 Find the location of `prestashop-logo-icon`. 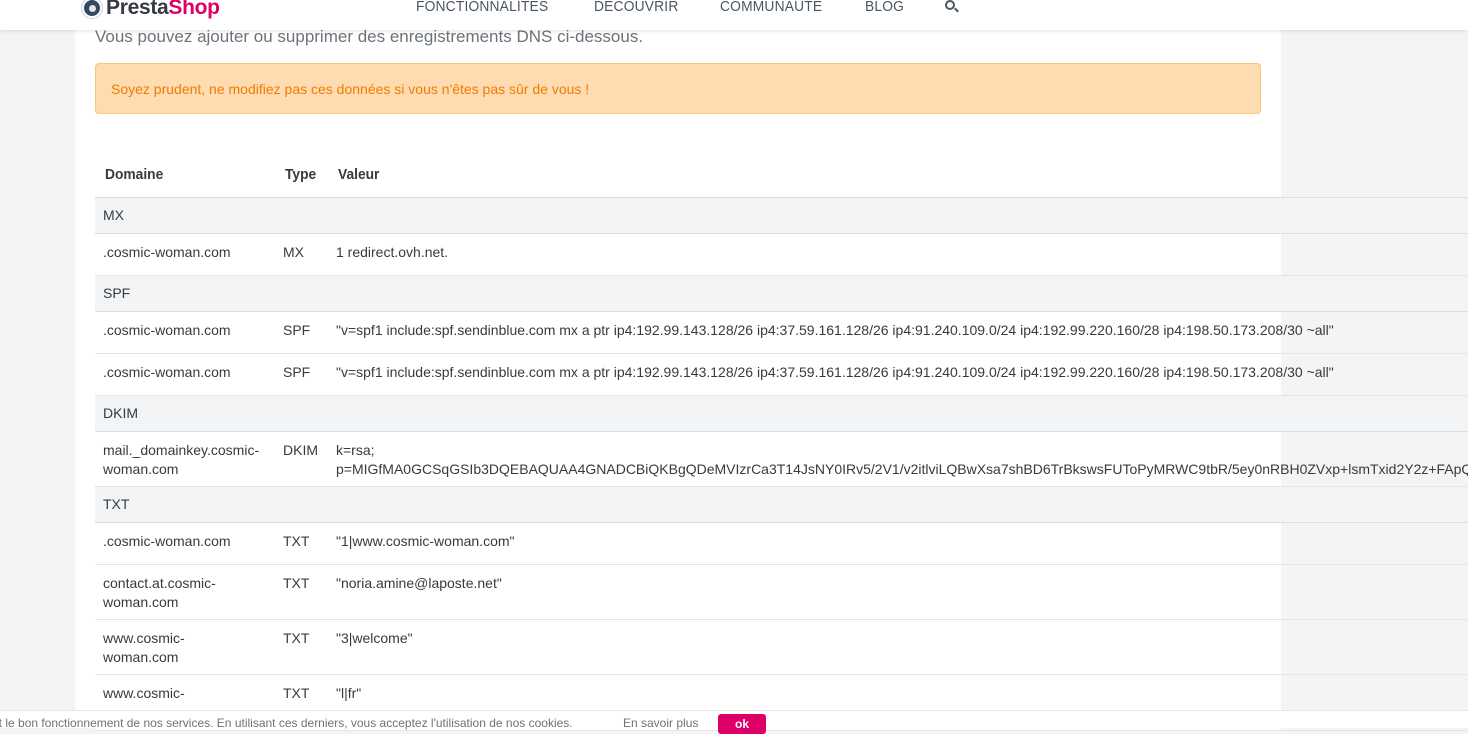

prestashop-logo-icon is located at coordinates (92, 9).